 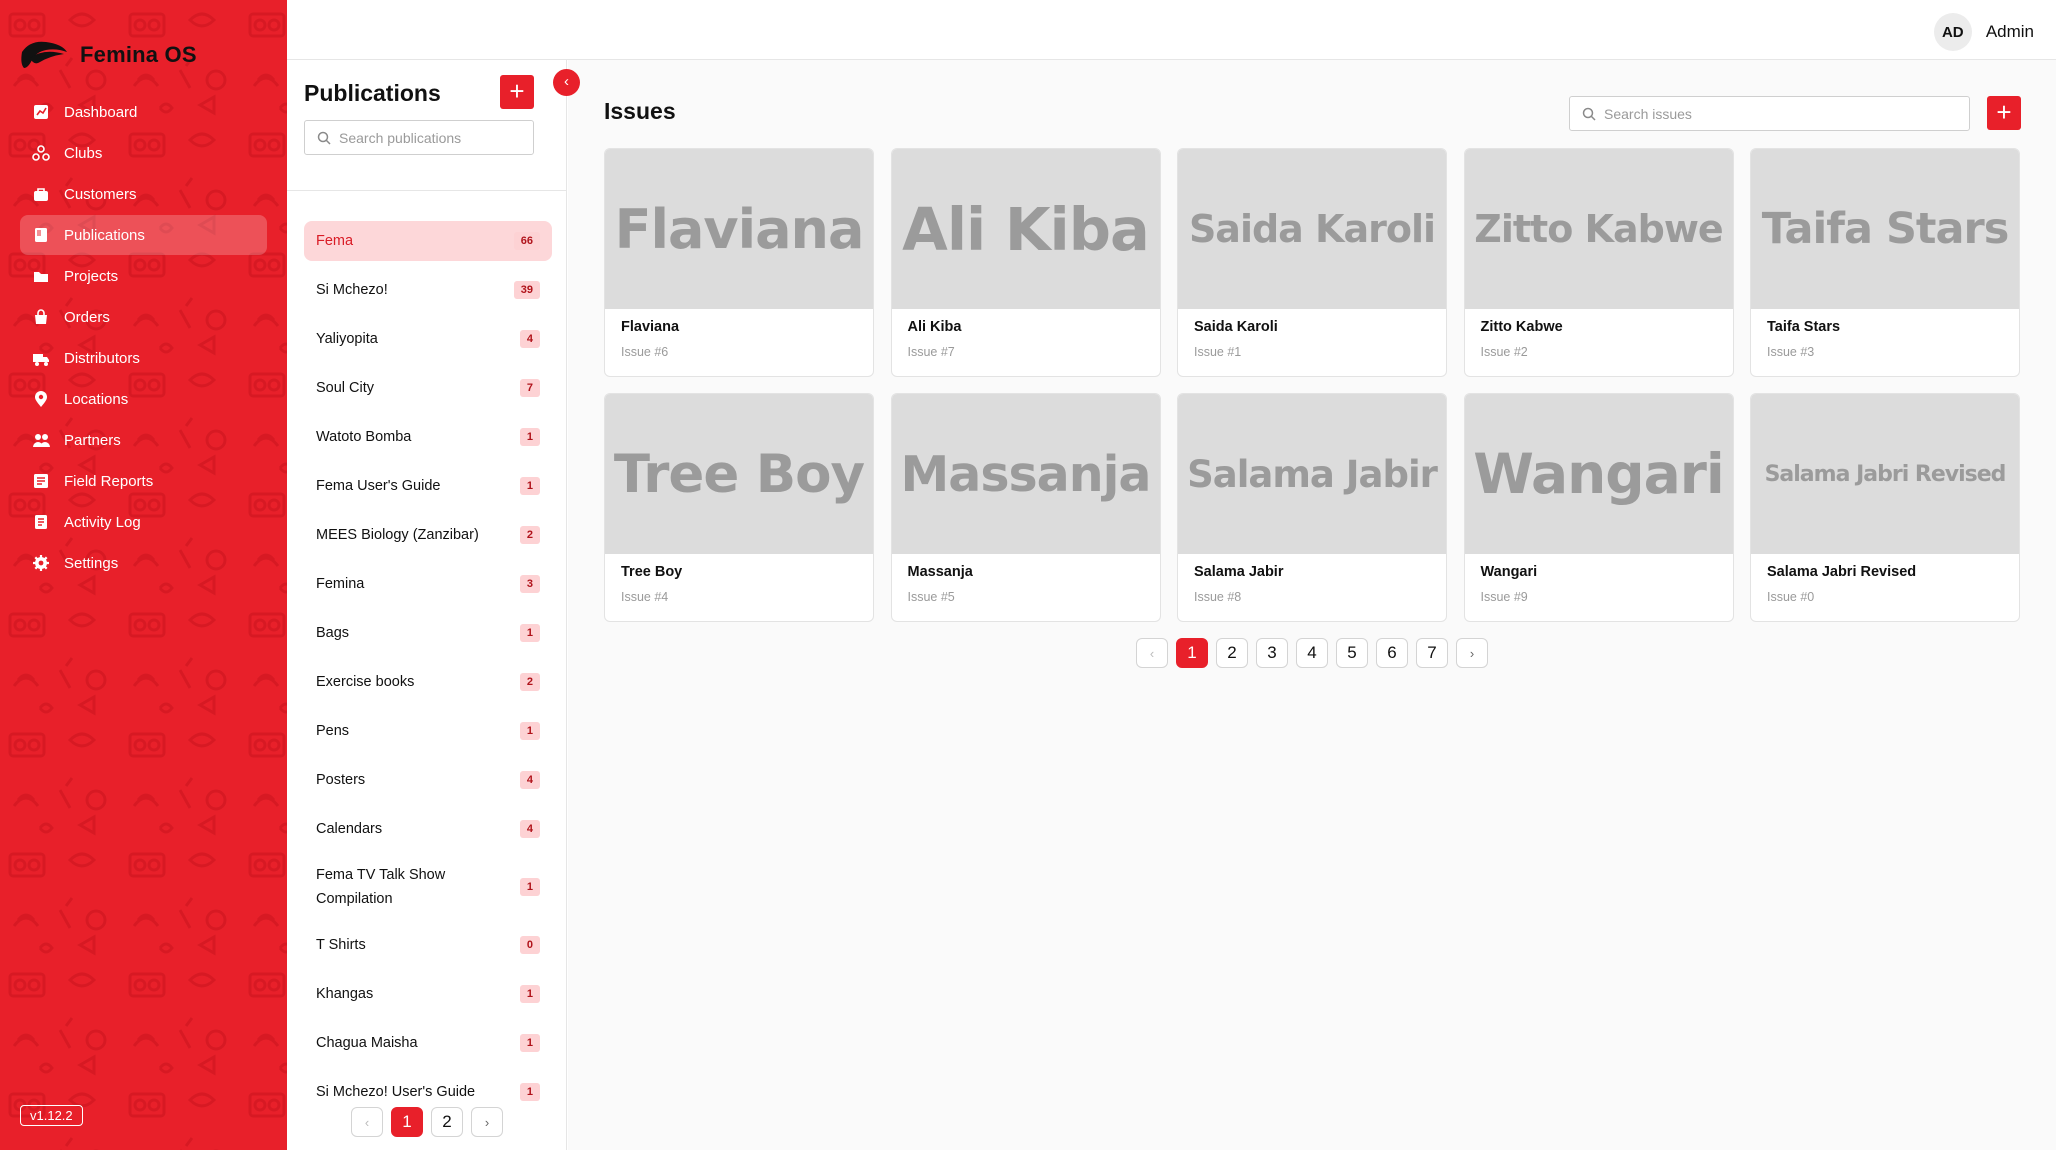 I want to click on divider, so click(x=427, y=190).